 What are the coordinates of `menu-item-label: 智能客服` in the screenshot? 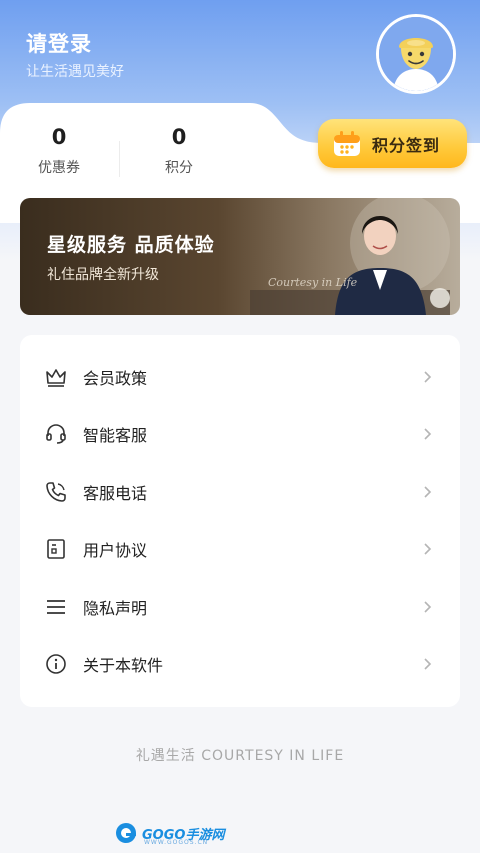 It's located at (115, 435).